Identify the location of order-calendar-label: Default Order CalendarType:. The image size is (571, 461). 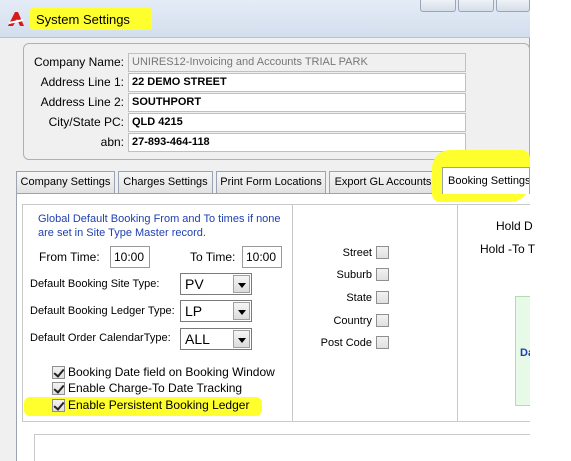
(100, 338).